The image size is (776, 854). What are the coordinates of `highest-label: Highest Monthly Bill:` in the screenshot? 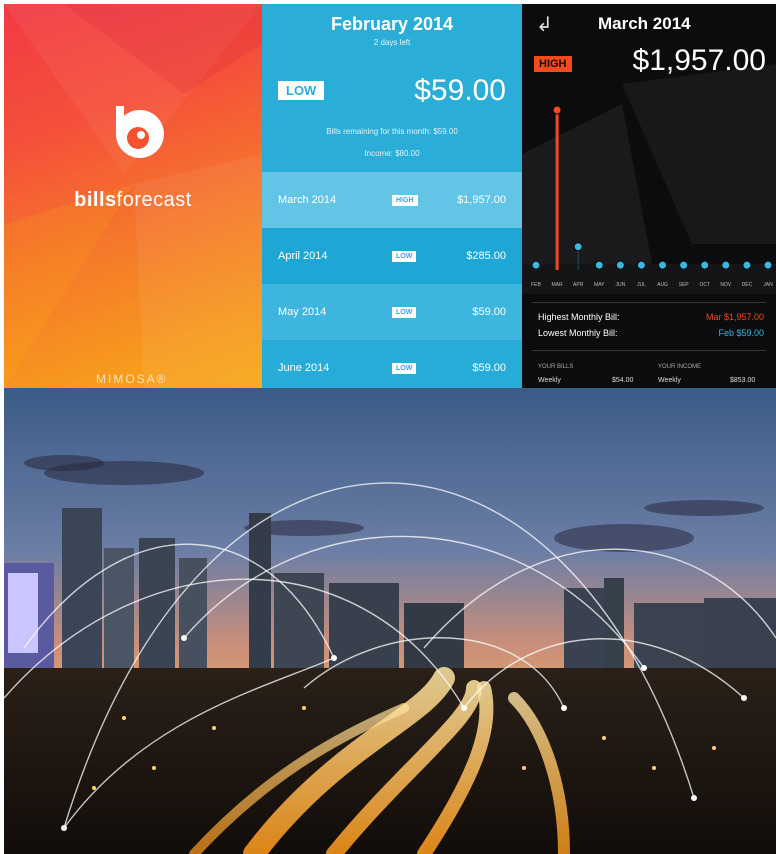 It's located at (579, 317).